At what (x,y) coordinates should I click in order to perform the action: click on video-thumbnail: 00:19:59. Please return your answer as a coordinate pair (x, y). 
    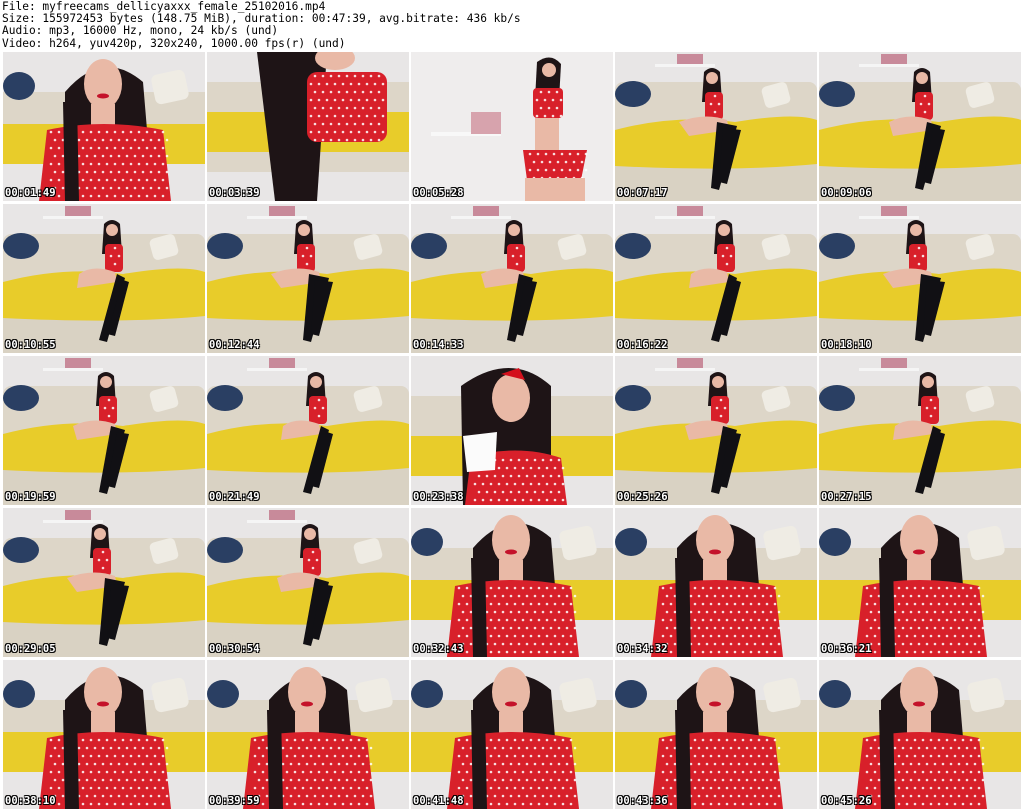
    Looking at the image, I should click on (104, 430).